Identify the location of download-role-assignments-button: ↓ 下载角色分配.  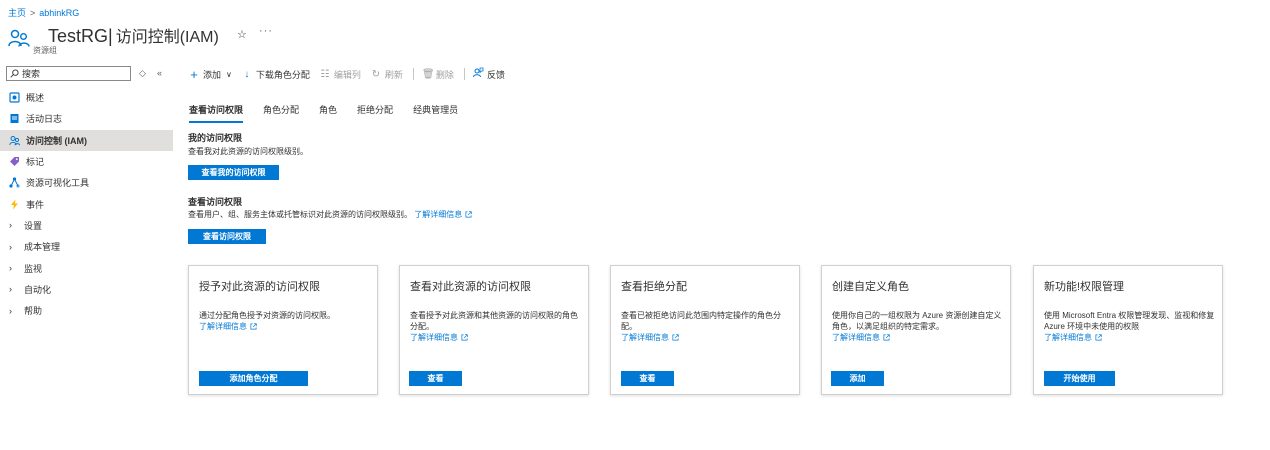
(281, 74).